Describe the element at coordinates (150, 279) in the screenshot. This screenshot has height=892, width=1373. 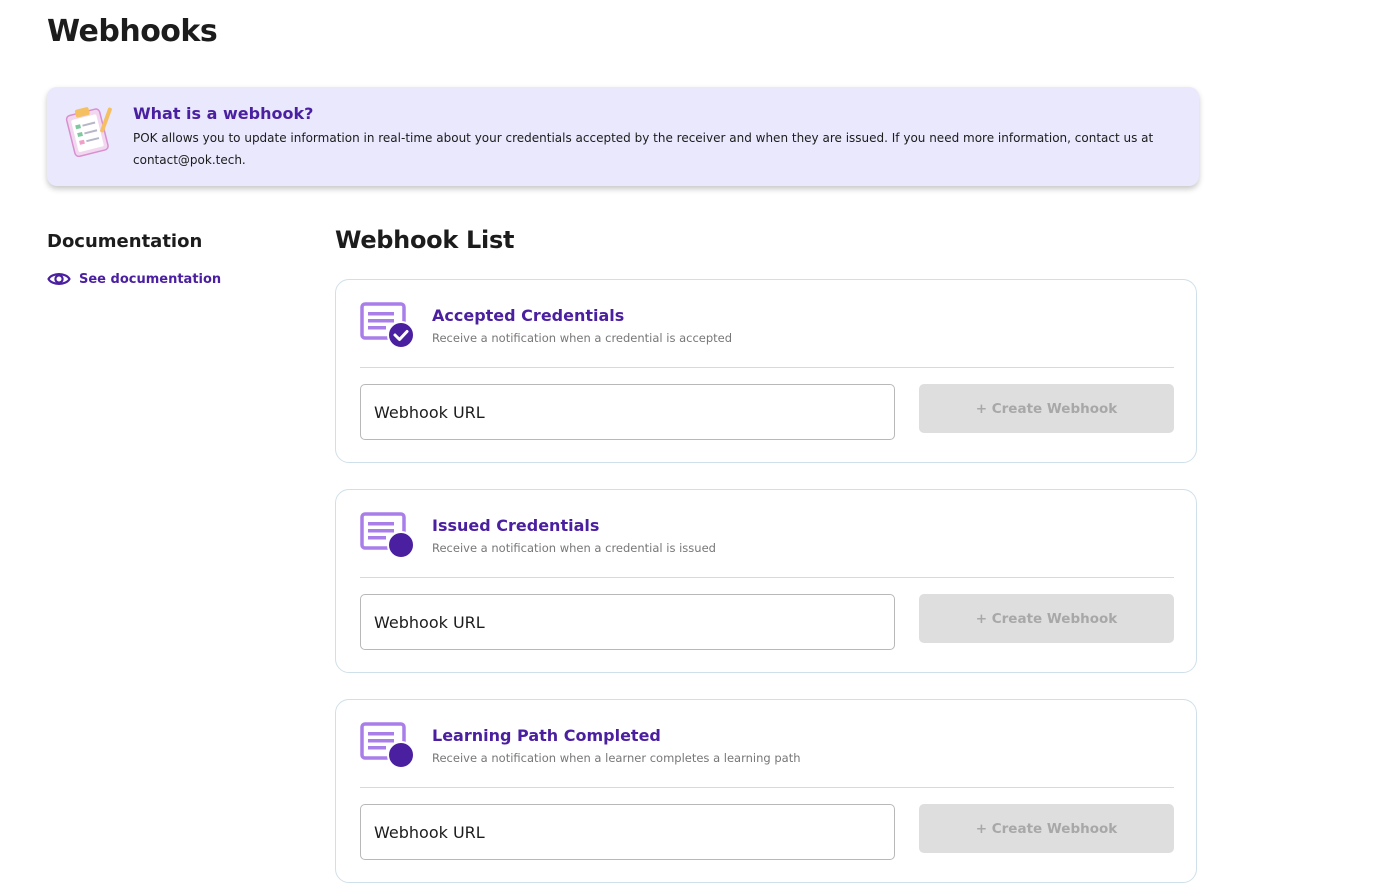
I see `see-documentation-label: See documentation` at that location.